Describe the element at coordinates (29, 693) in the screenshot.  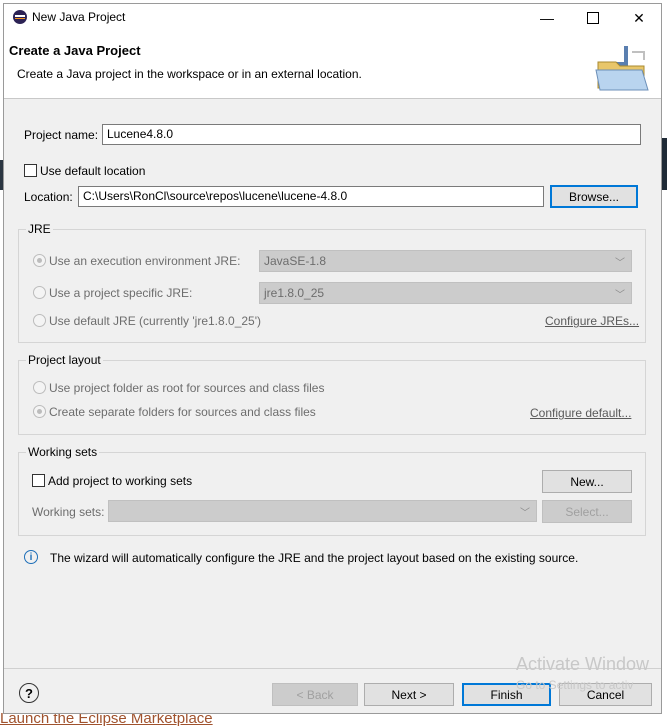
I see `help-icon: ?` at that location.